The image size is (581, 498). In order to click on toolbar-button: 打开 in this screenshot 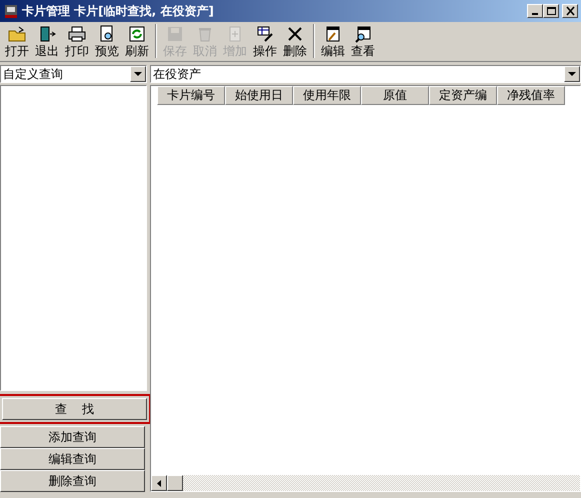, I will do `click(17, 42)`.